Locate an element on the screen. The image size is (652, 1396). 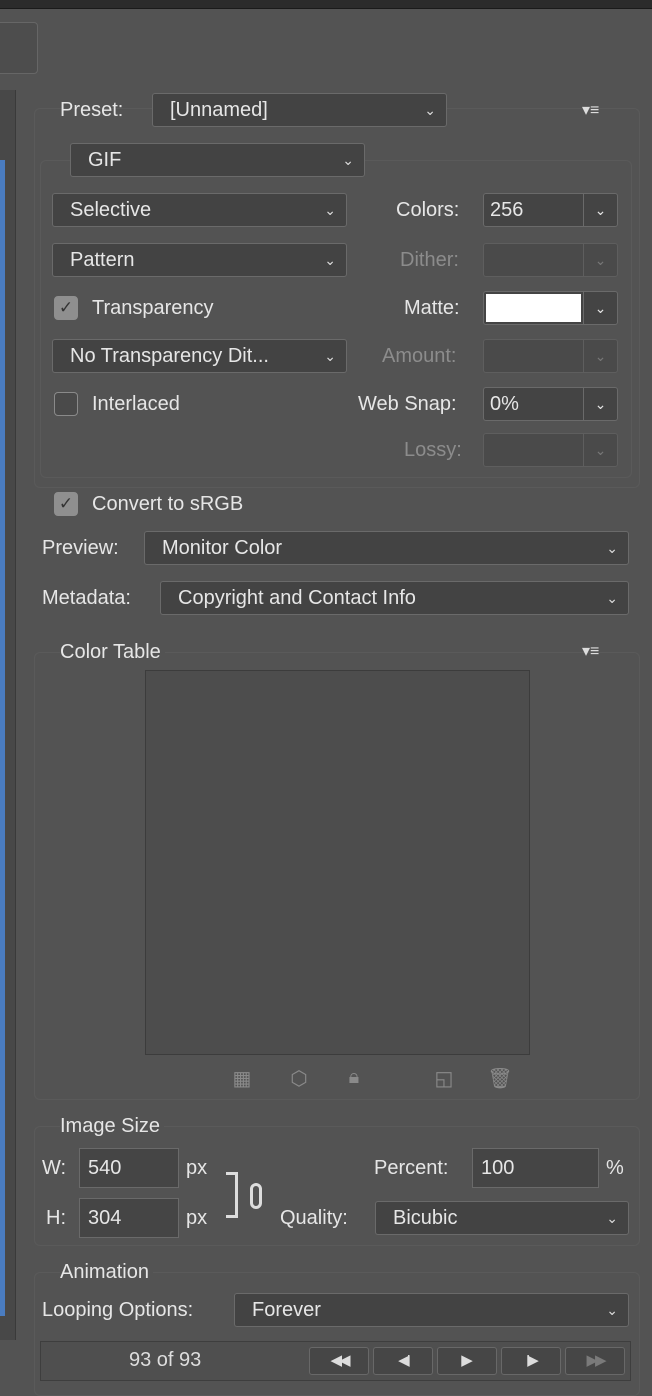
transparency-label: Transparency is located at coordinates (153, 308).